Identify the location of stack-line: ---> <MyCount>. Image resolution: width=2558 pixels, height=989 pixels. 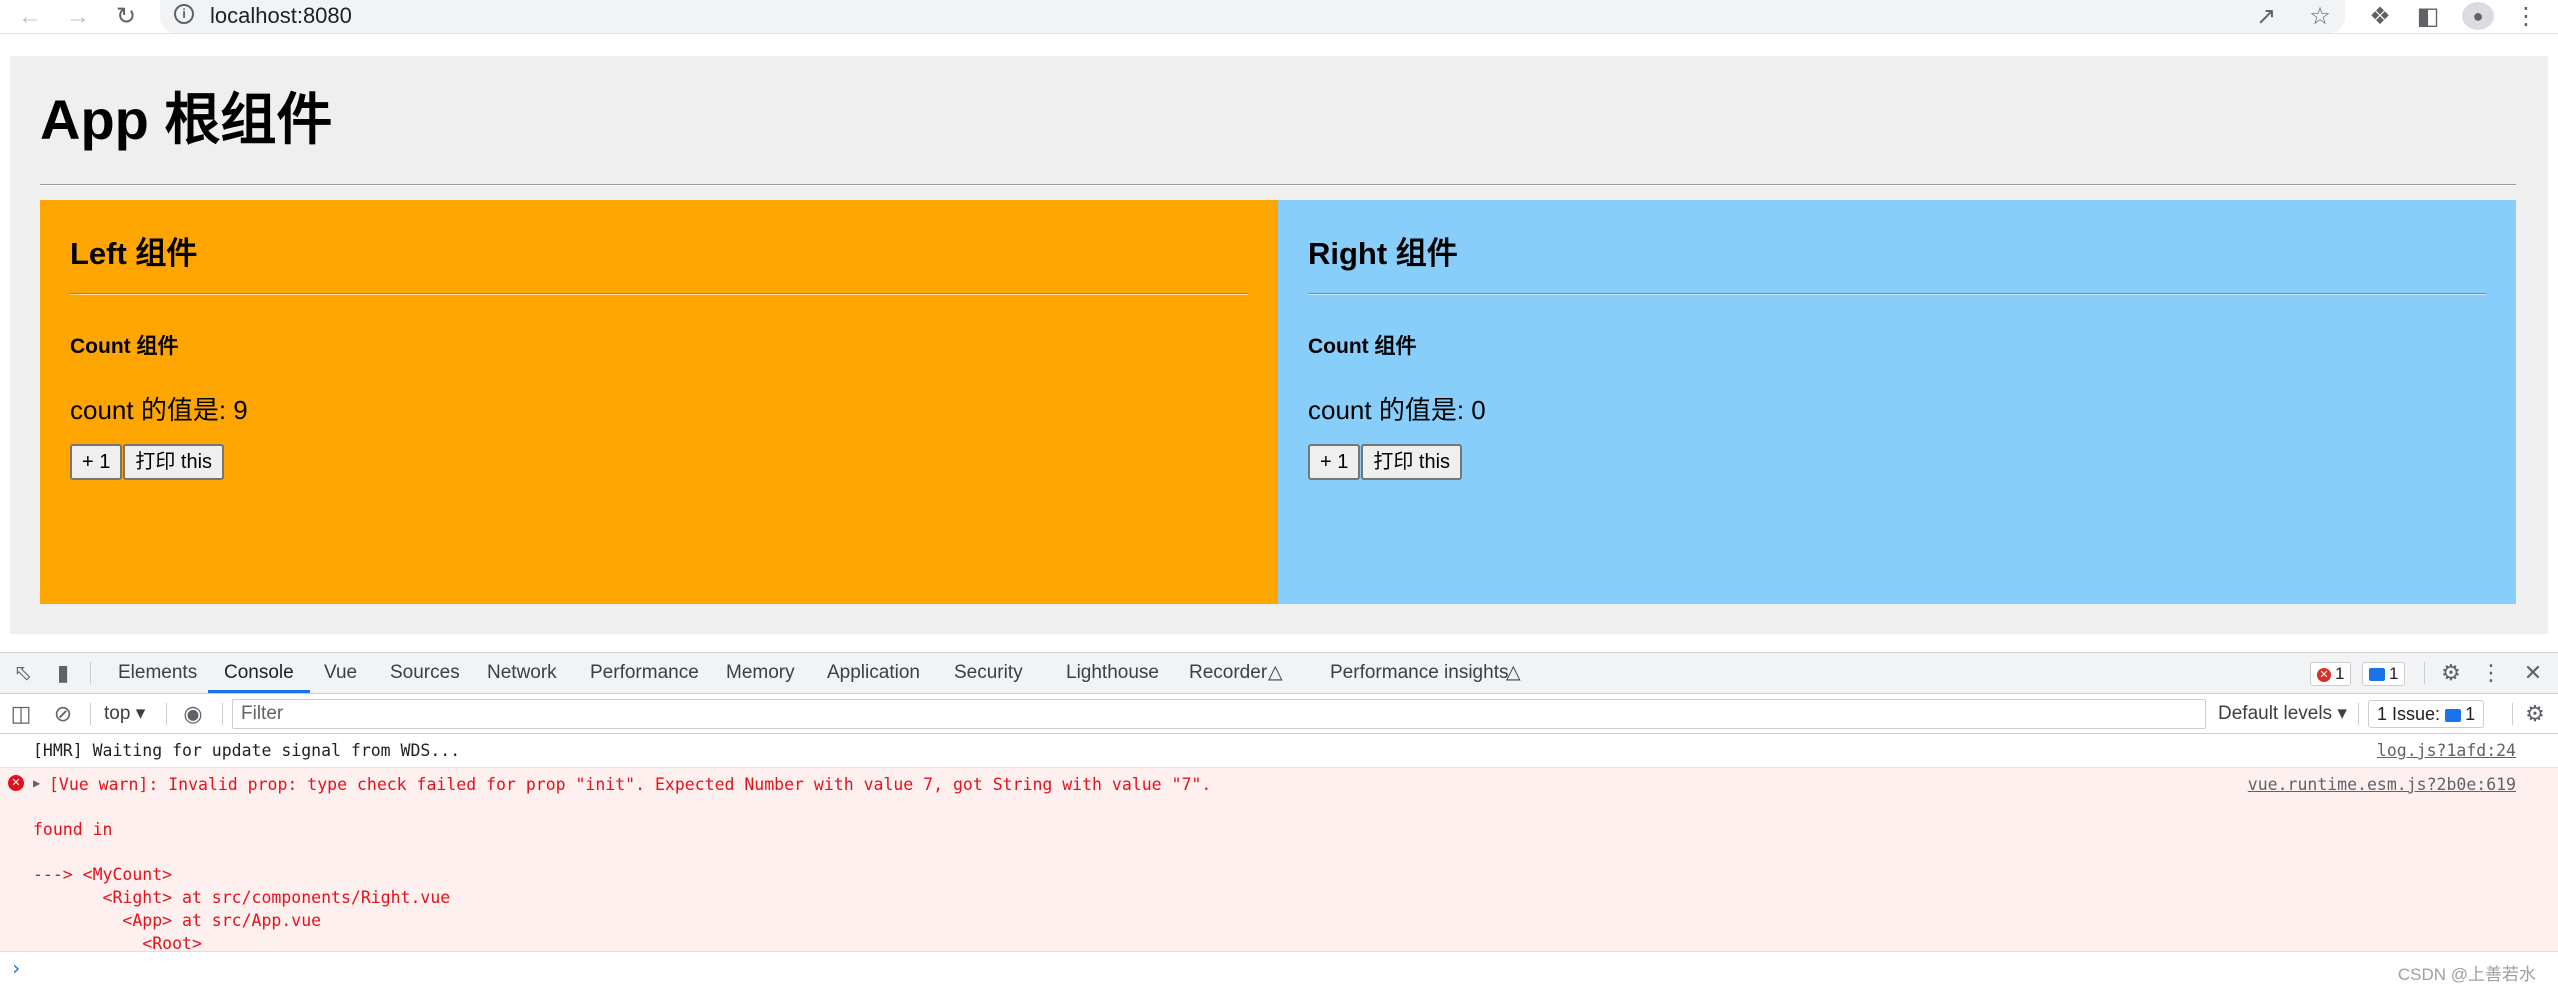
(103, 874).